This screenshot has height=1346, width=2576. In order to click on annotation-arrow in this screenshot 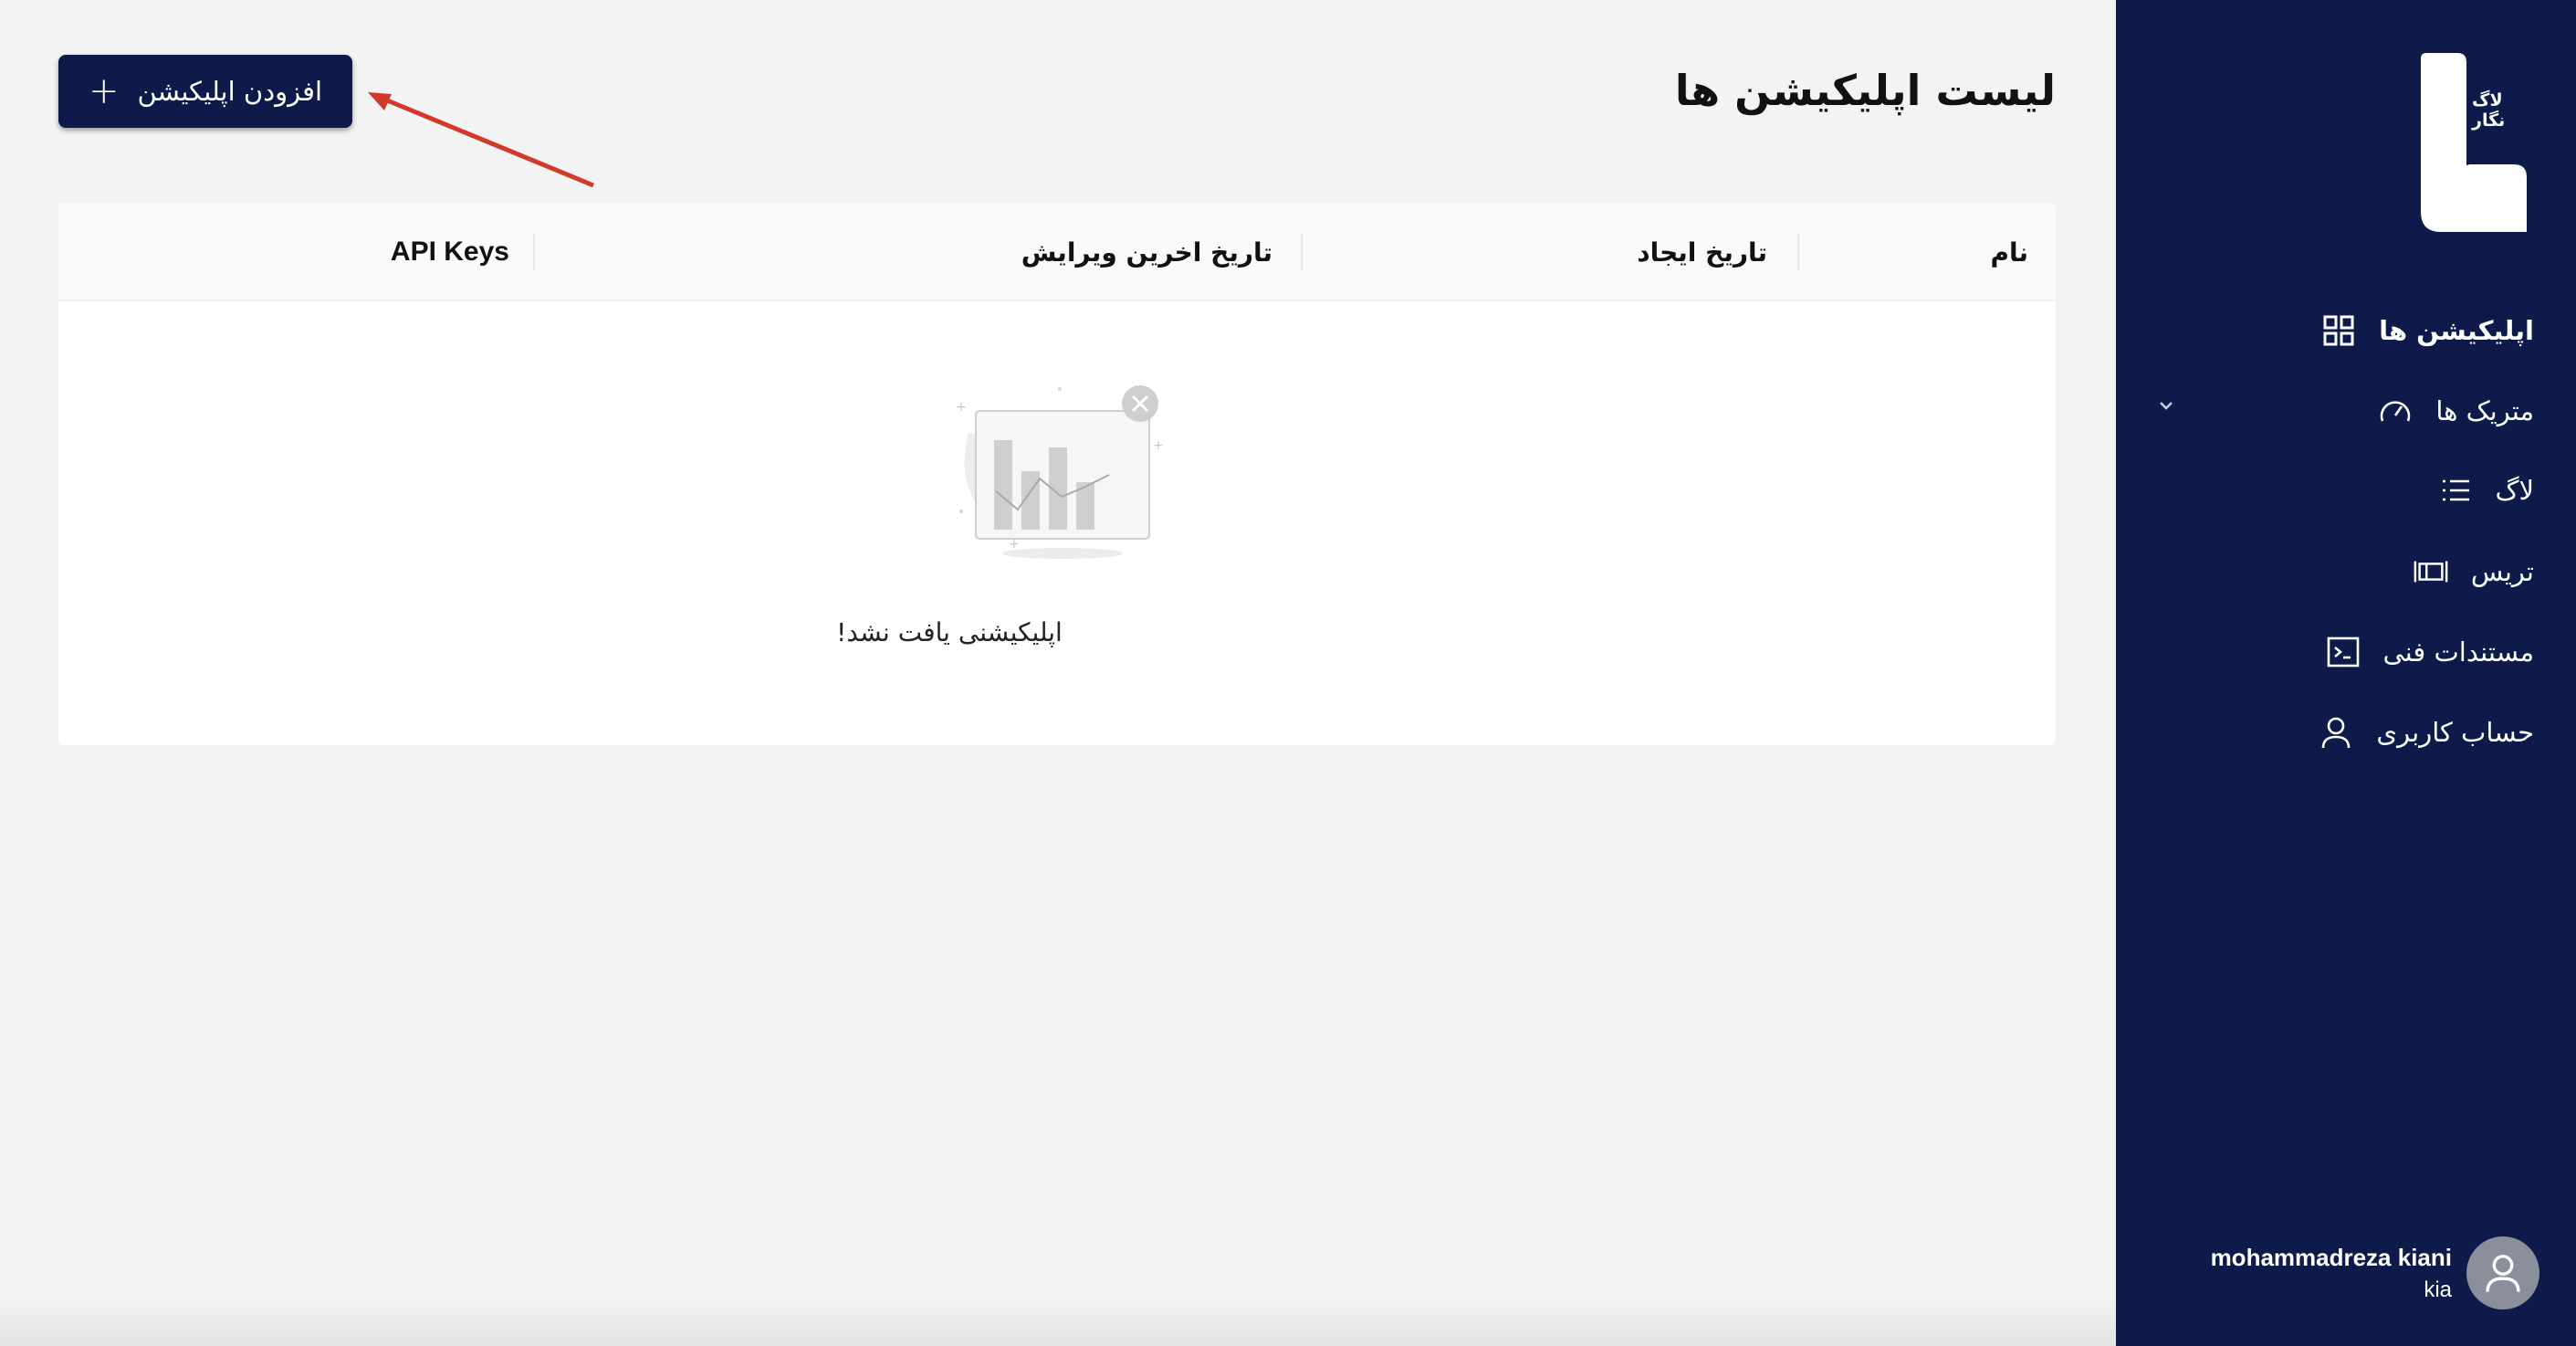, I will do `click(481, 140)`.